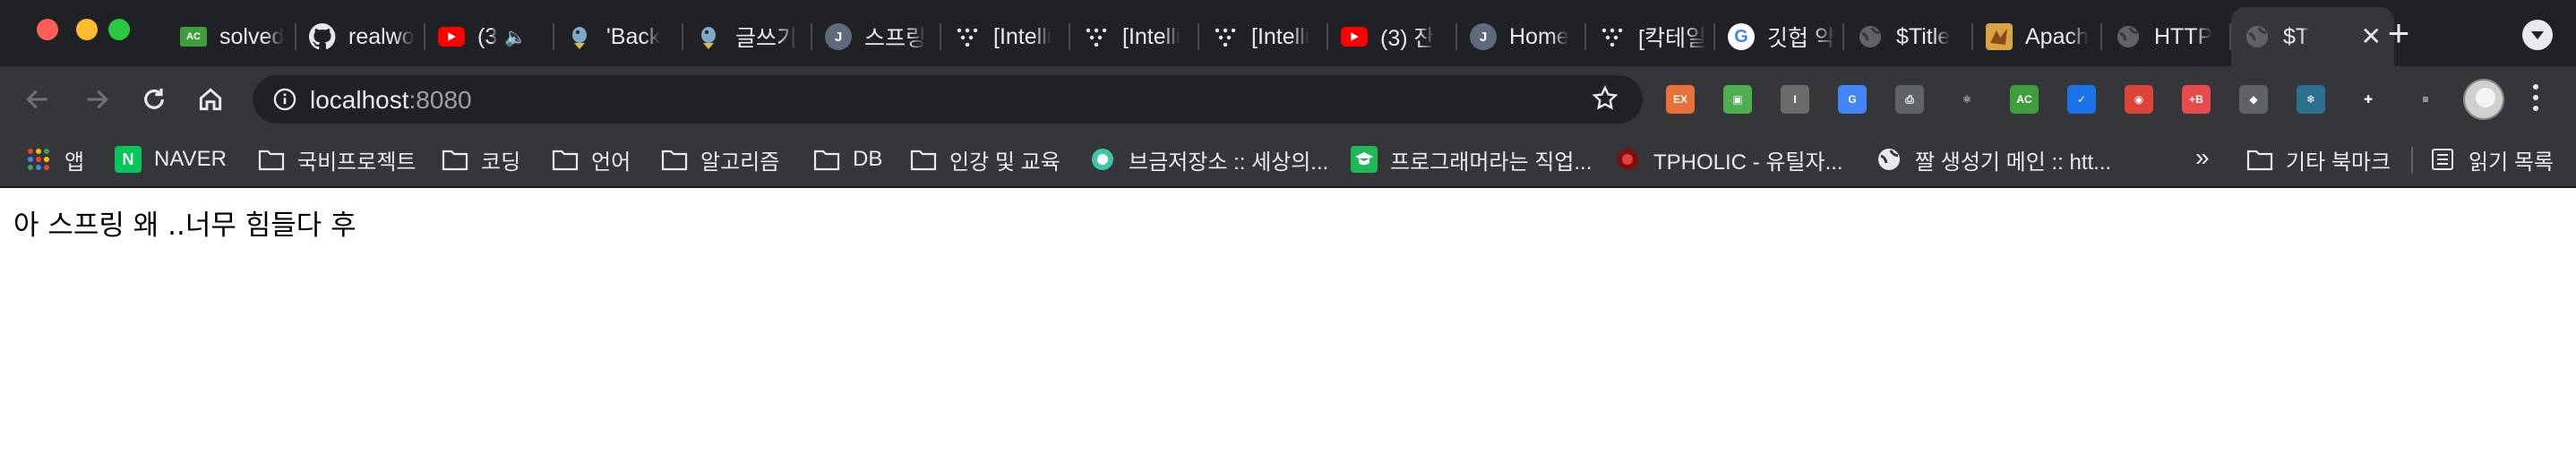 This screenshot has width=2576, height=462. Describe the element at coordinates (2037, 36) in the screenshot. I see `tab: Apach` at that location.